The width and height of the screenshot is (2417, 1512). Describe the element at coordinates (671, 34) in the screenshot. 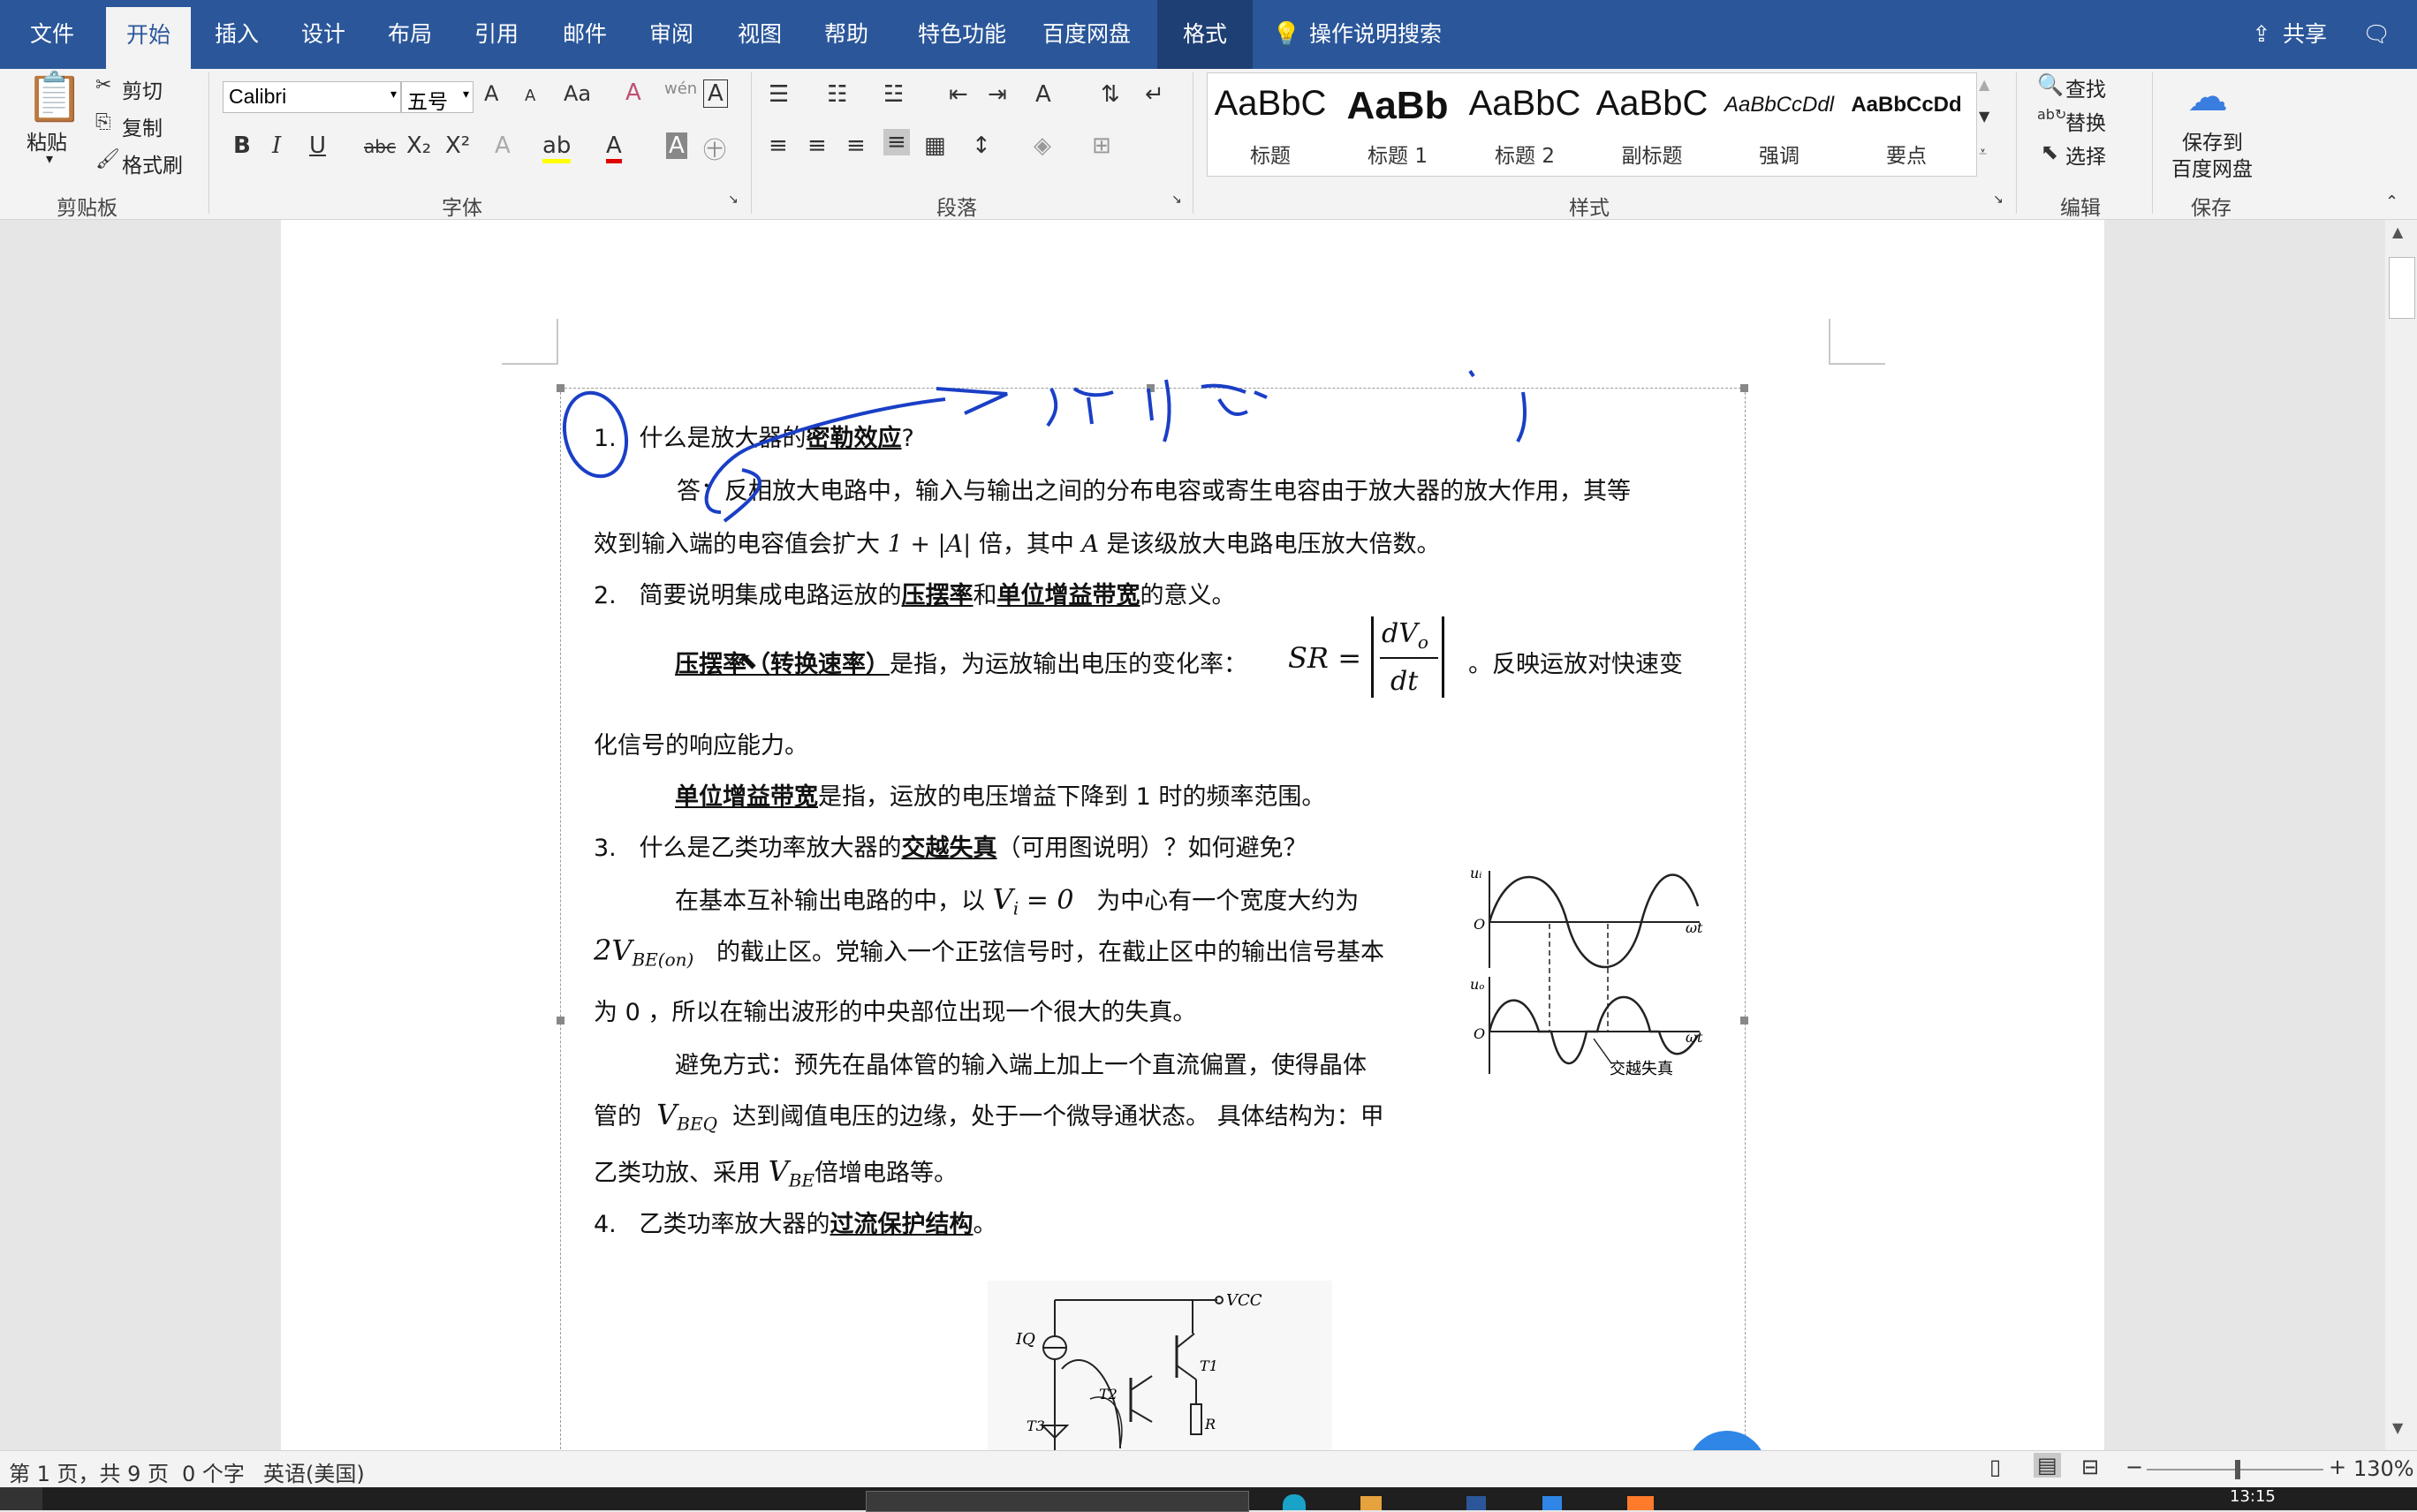

I see `tab-review: 审阅` at that location.